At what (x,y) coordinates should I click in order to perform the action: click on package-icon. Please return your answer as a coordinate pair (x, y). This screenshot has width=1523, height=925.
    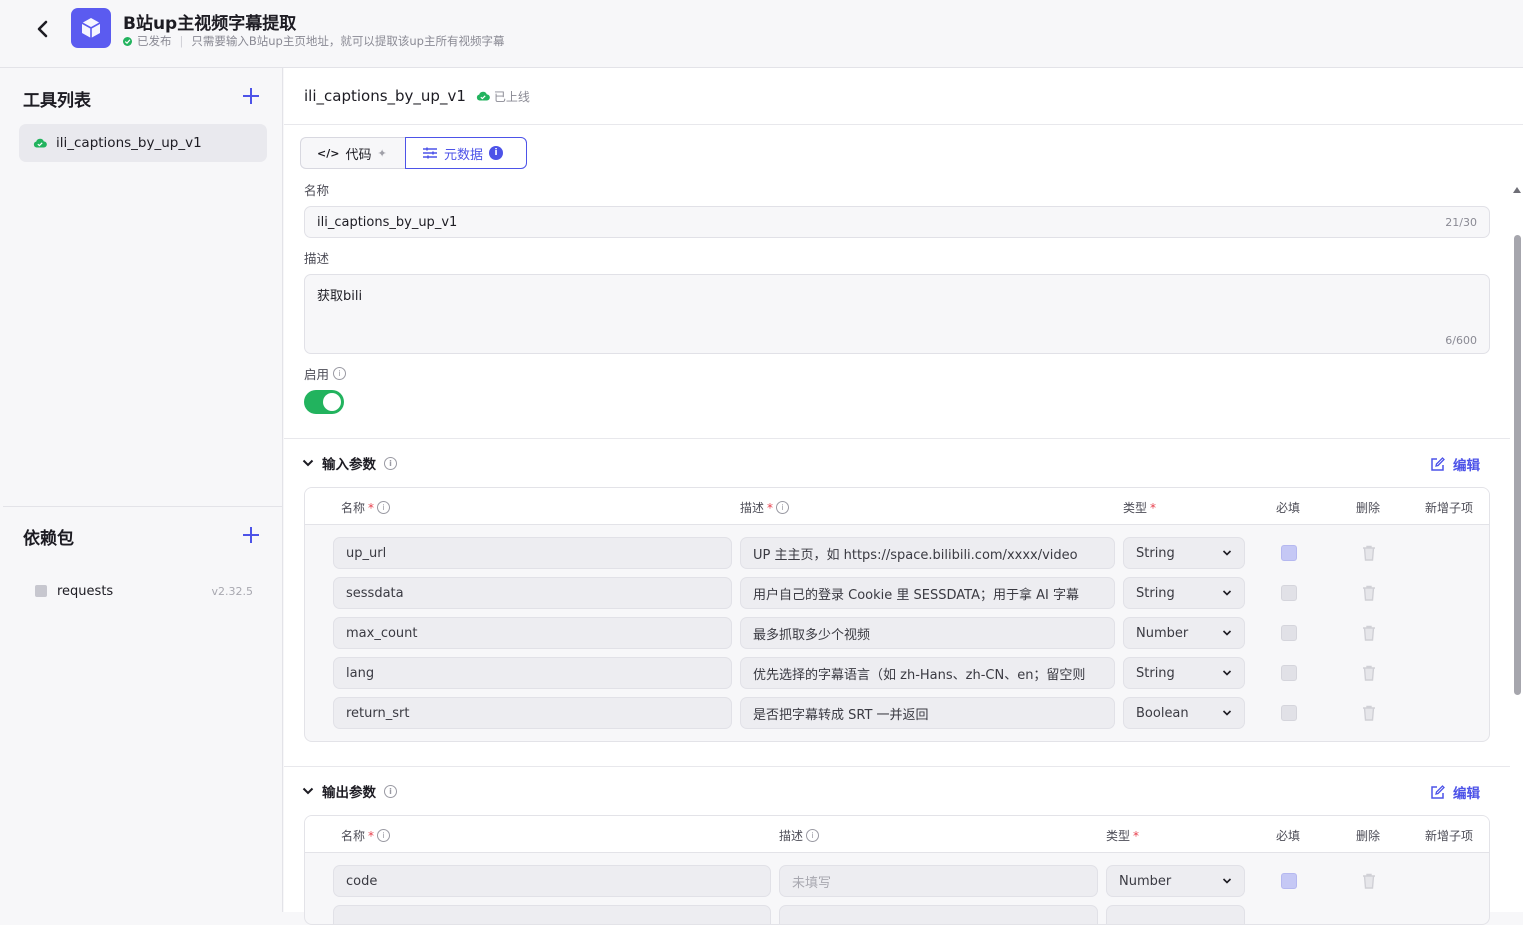
    Looking at the image, I should click on (41, 591).